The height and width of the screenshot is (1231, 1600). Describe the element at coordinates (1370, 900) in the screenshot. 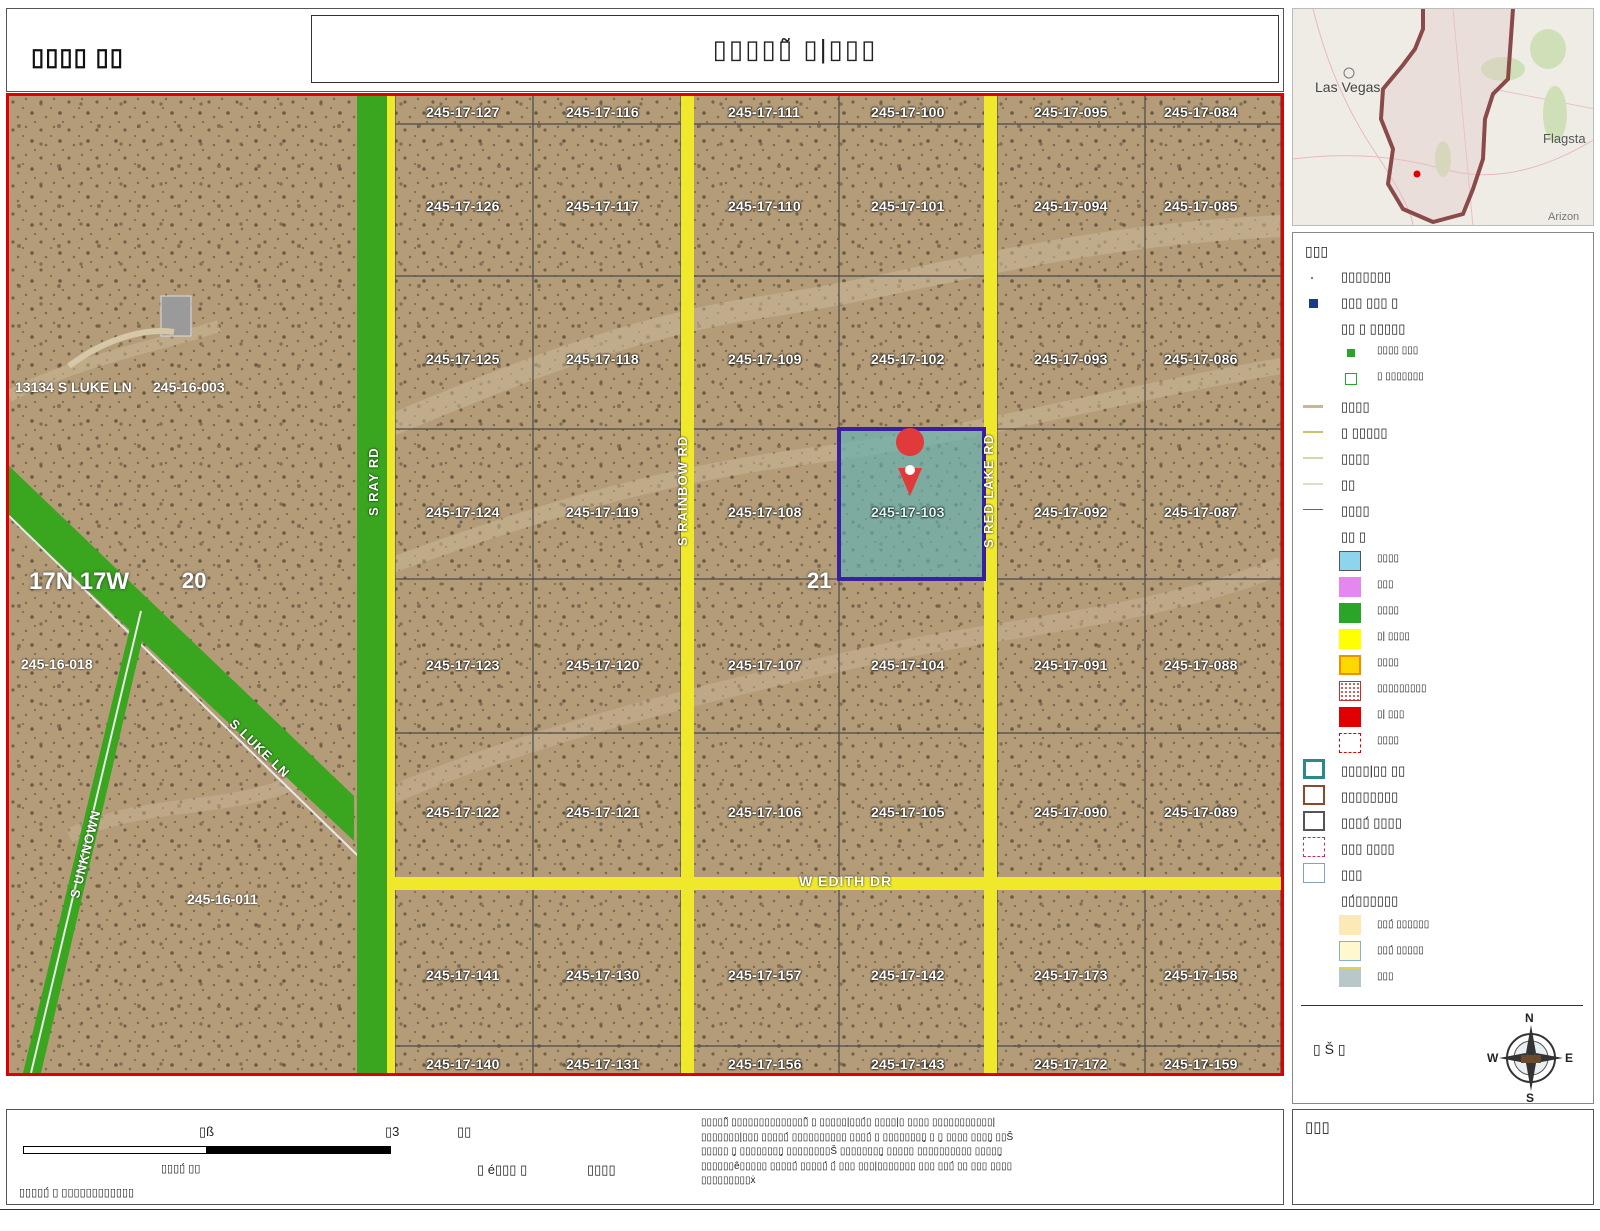

I see `legend-item-label: ▯▯́▯▯▯▯▯▯` at that location.